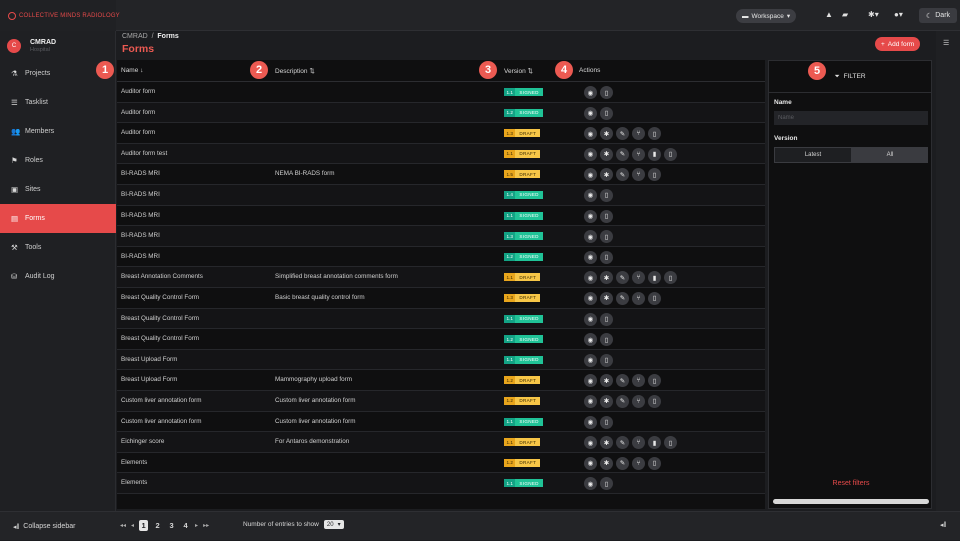  I want to click on filter-toggle-icon: ☰, so click(946, 43).